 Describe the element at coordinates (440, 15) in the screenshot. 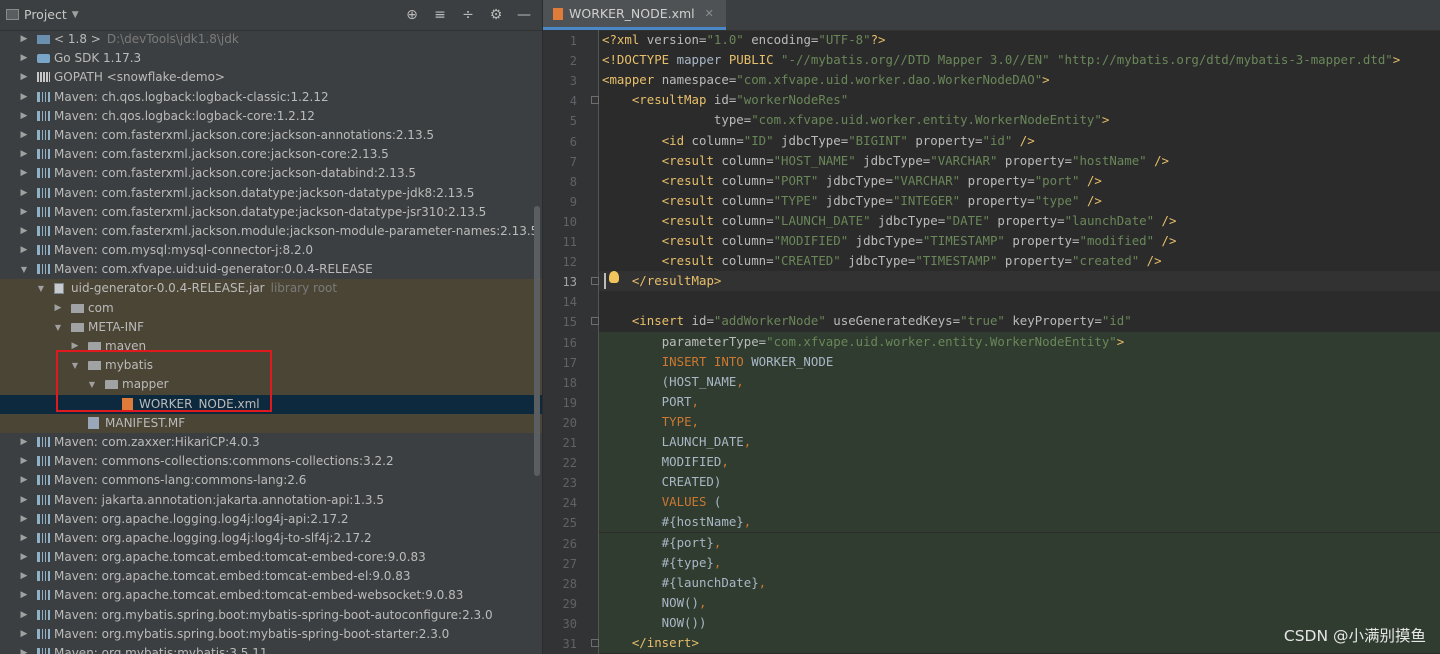

I see `expand-all-icon: ≡` at that location.